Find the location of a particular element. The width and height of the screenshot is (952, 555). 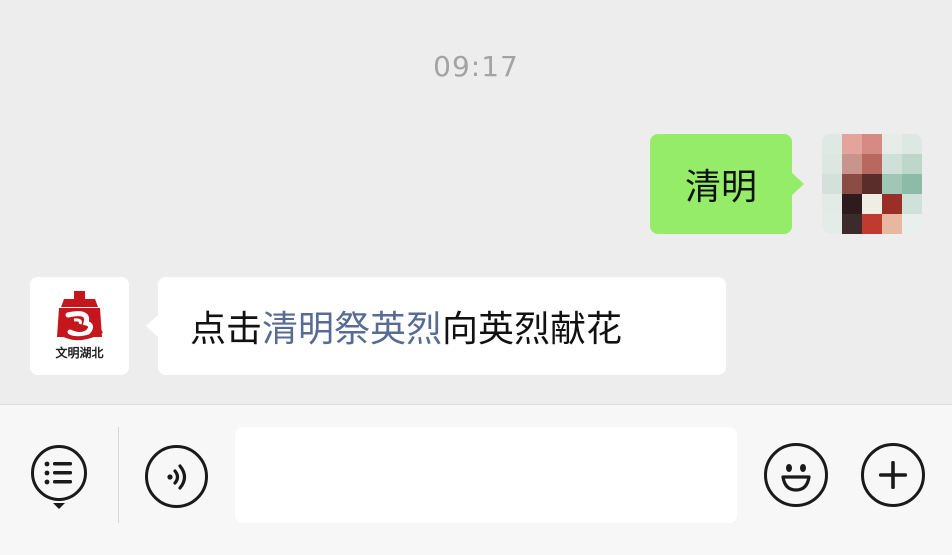

emoji-button is located at coordinates (796, 475).